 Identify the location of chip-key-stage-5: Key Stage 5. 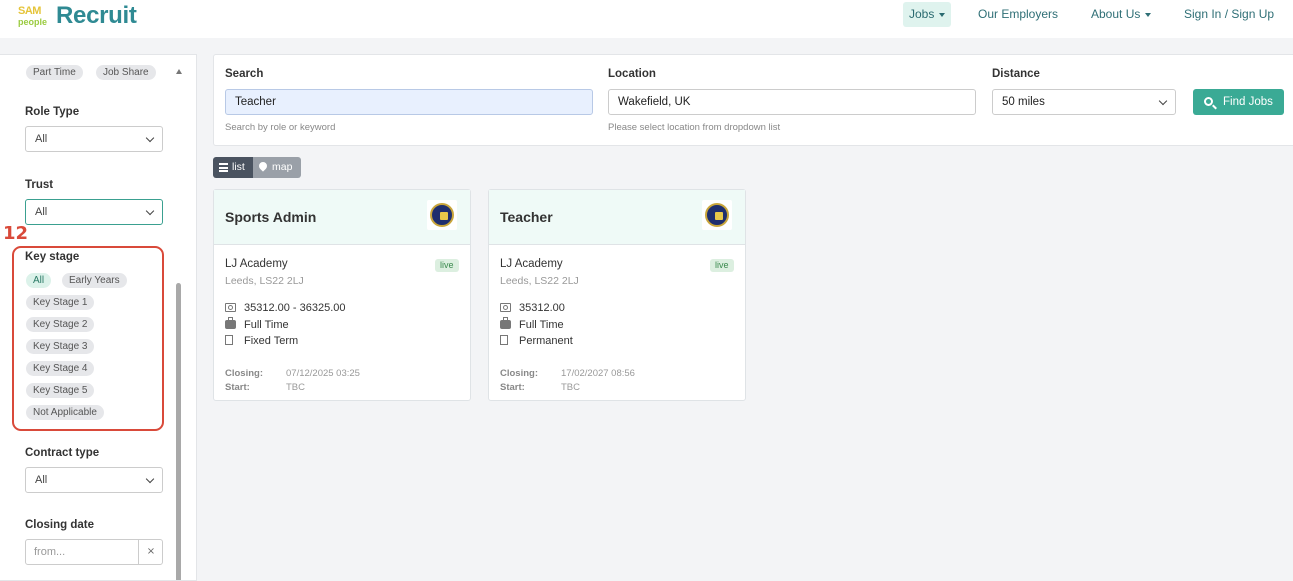
(60, 390).